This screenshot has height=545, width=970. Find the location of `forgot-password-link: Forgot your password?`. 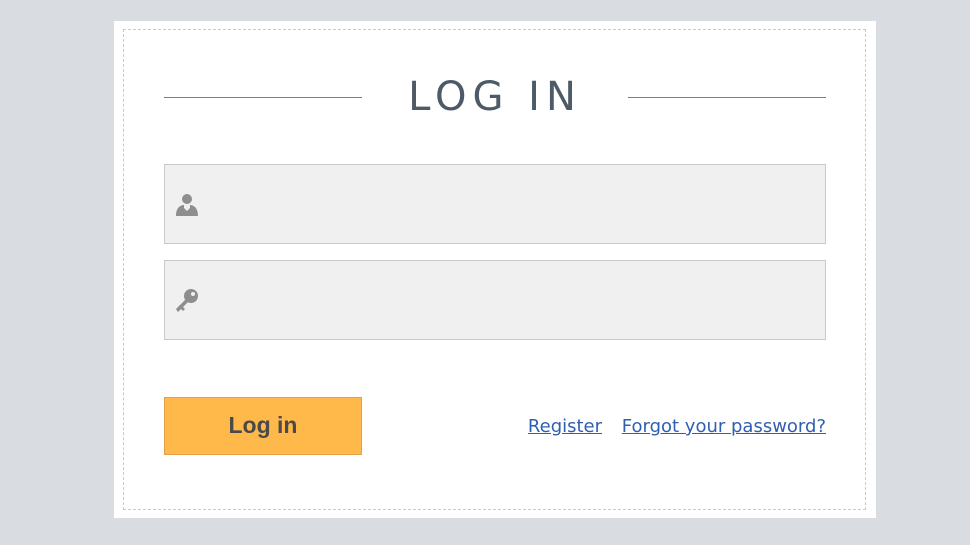

forgot-password-link: Forgot your password? is located at coordinates (724, 426).